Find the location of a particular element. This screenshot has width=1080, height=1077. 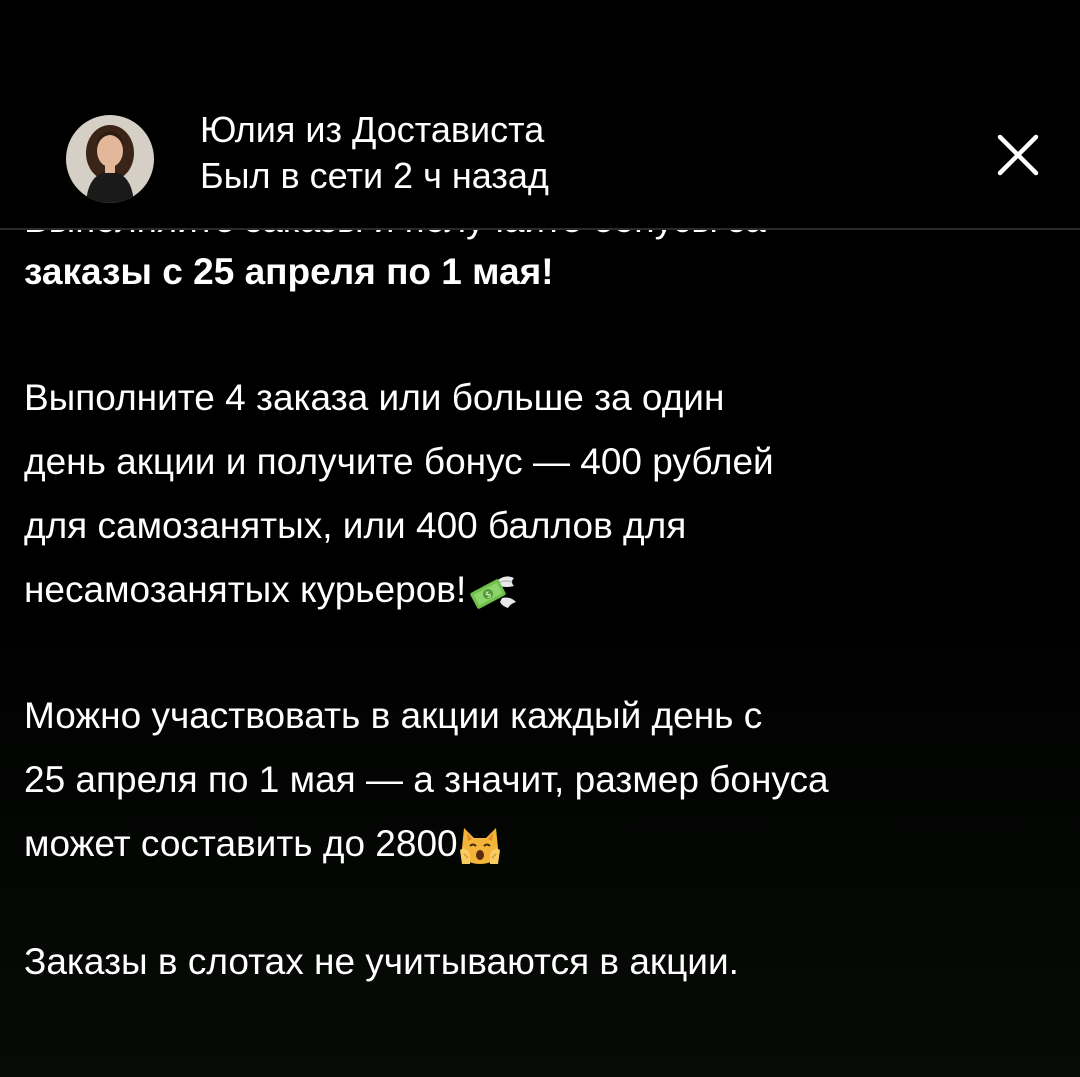

contact-name: Юлия из Достависта is located at coordinates (372, 130).